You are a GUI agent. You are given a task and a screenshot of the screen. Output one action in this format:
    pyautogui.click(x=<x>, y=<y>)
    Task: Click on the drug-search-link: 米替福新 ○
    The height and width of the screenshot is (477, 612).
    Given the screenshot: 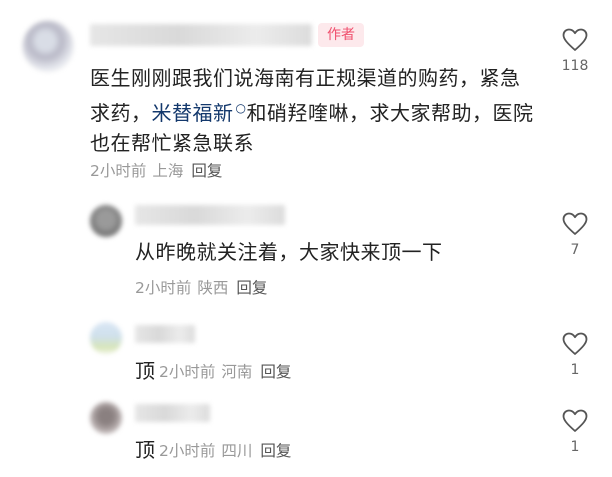 What is the action you would take?
    pyautogui.click(x=199, y=113)
    